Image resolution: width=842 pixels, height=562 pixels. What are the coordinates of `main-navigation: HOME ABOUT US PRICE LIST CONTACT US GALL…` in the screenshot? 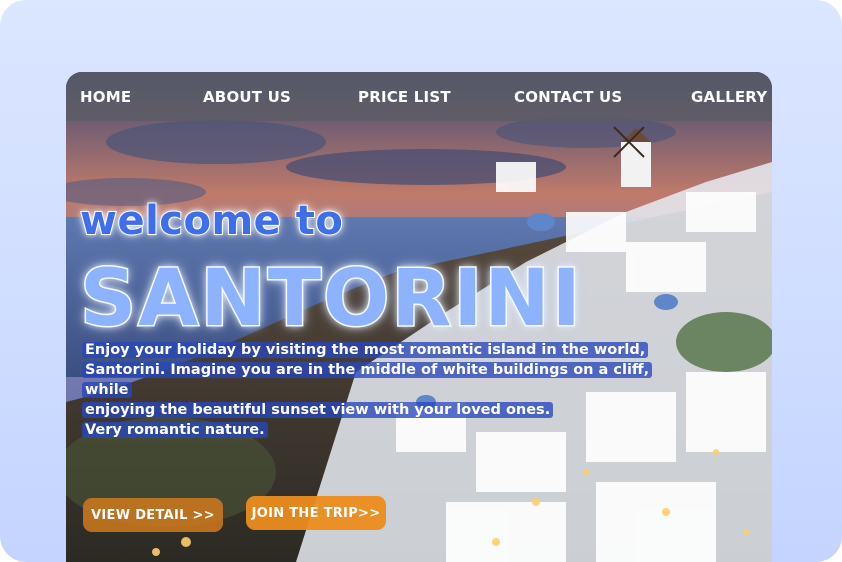 It's located at (419, 96).